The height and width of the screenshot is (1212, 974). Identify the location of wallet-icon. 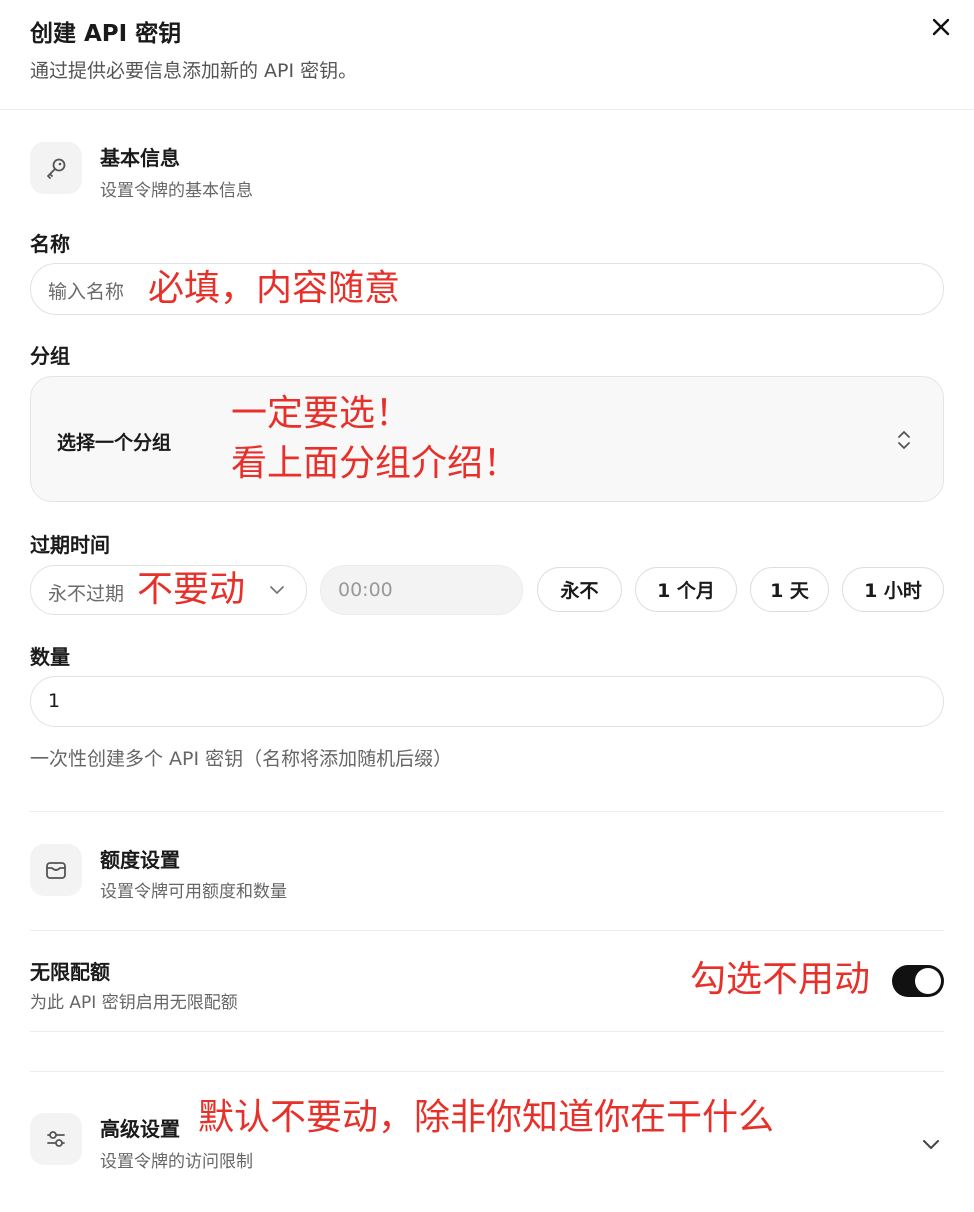
(56, 870).